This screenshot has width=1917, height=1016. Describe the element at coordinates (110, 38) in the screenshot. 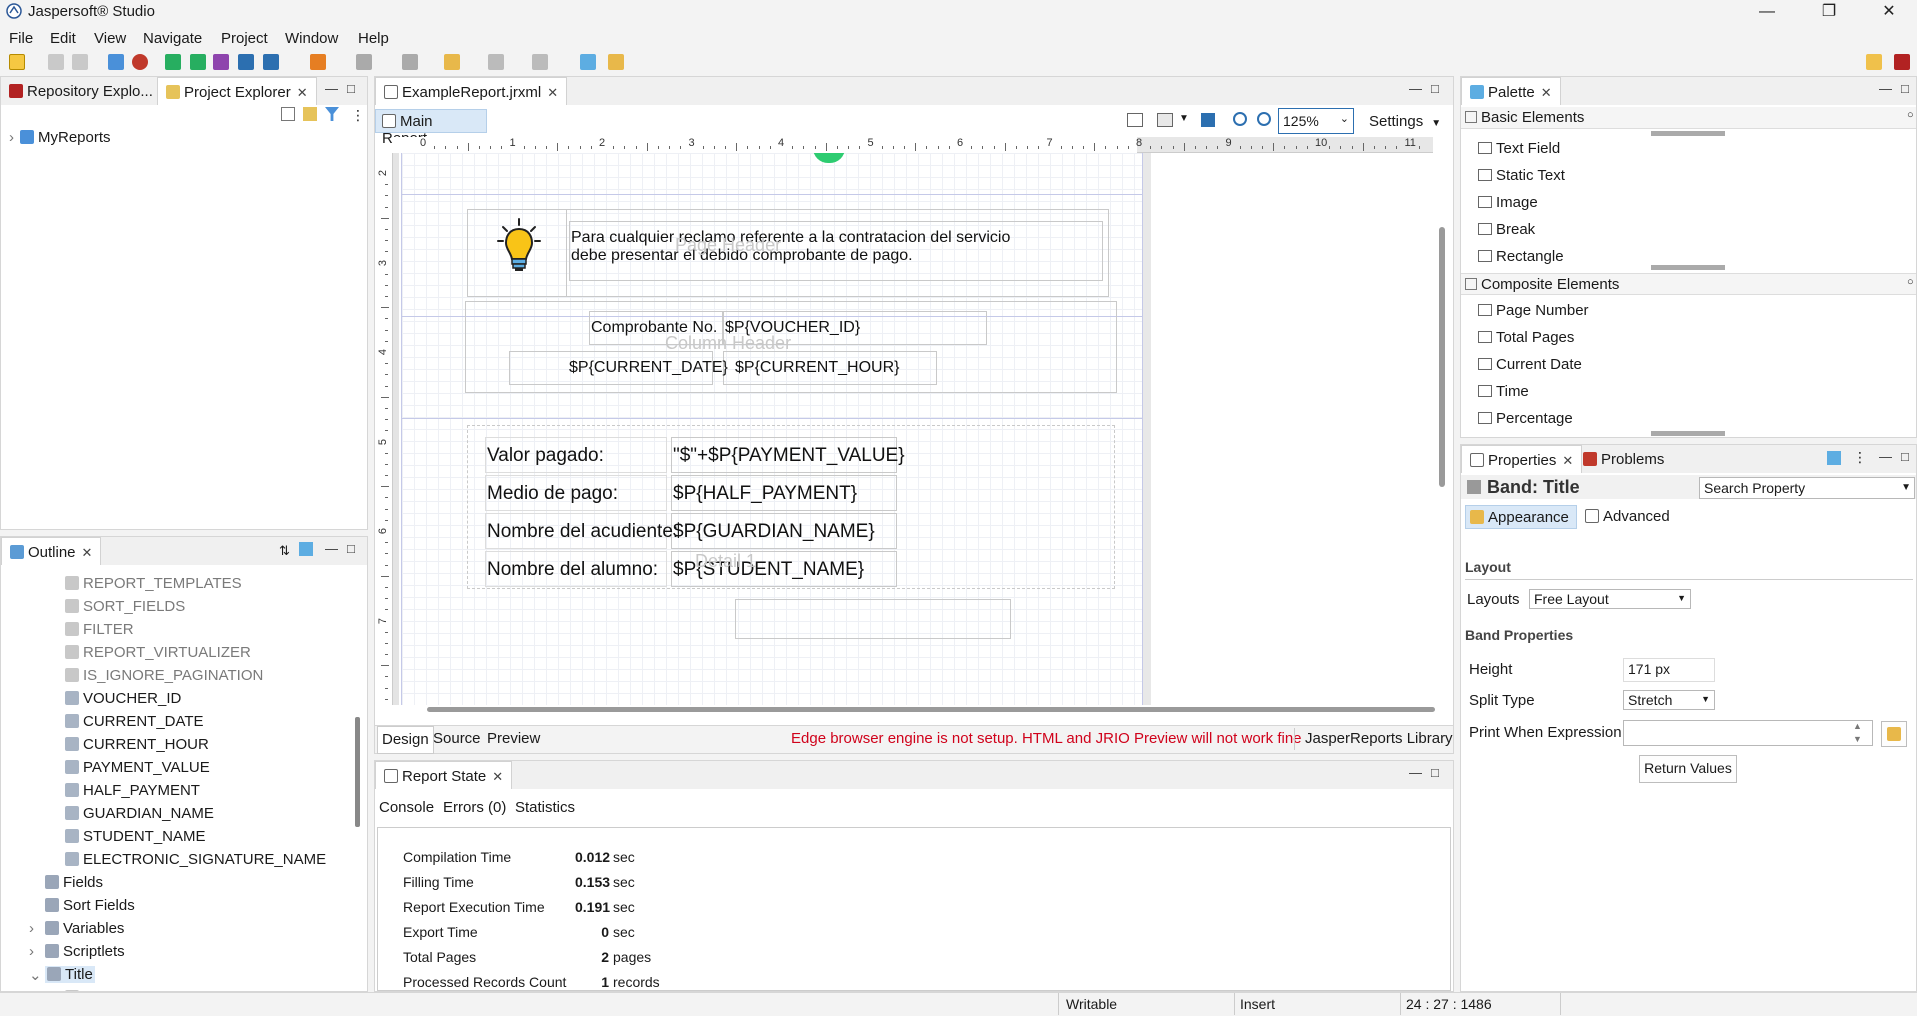

I see `menu-view: View` at that location.